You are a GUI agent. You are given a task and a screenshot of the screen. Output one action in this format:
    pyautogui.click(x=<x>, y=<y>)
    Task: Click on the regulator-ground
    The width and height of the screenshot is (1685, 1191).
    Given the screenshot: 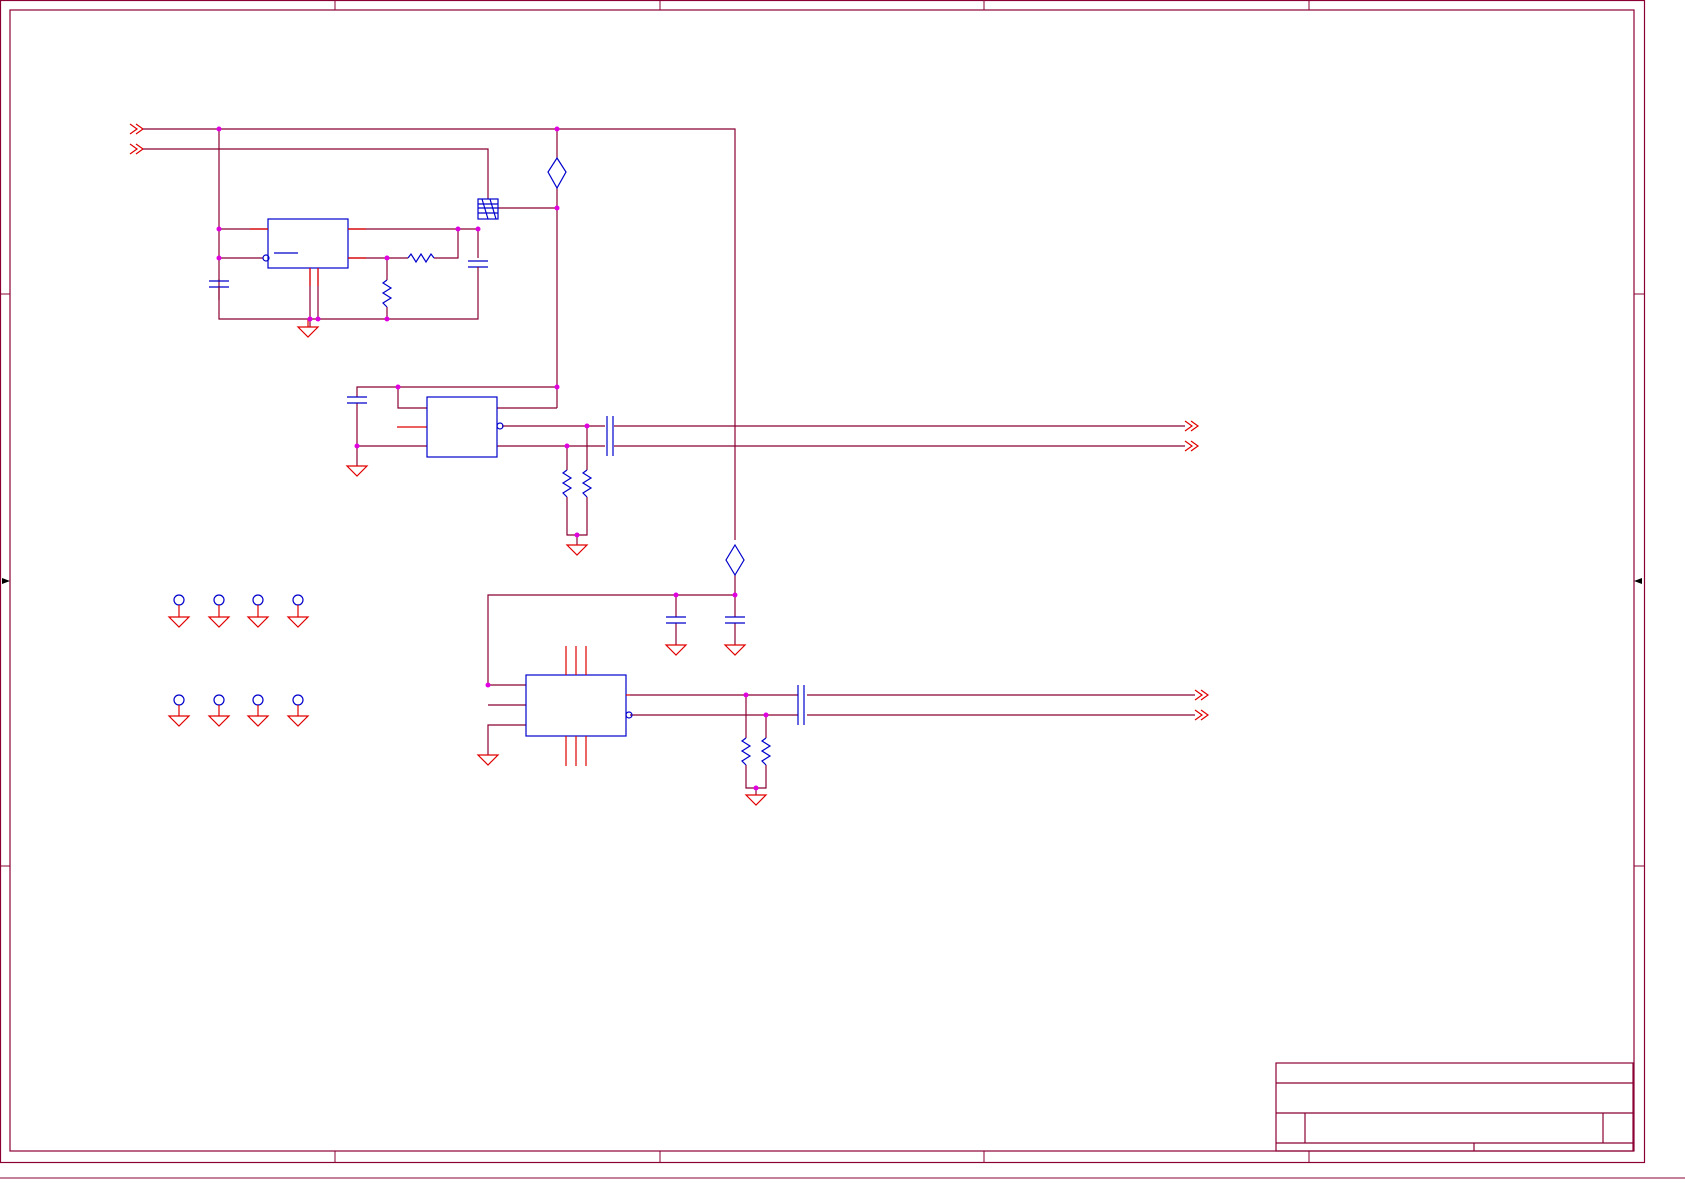 What is the action you would take?
    pyautogui.click(x=308, y=328)
    